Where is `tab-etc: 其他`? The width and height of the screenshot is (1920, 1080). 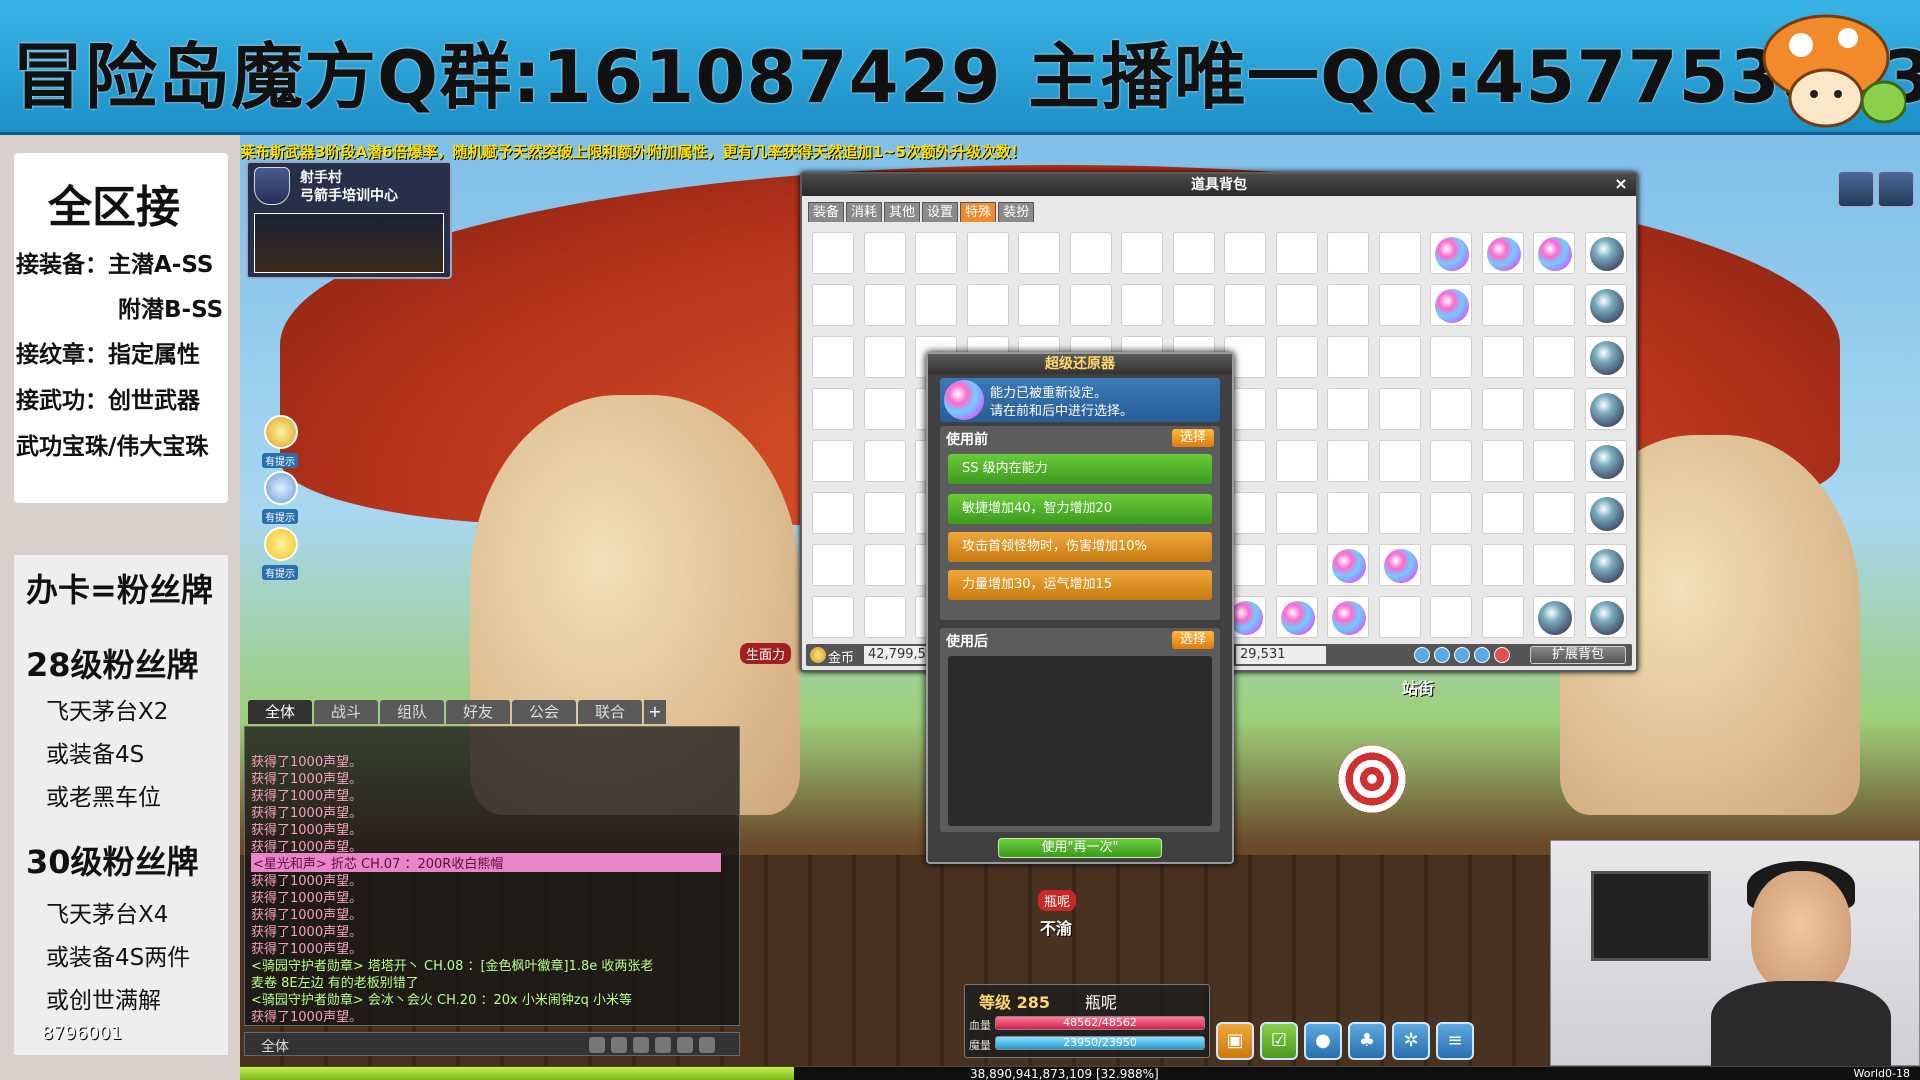
tab-etc: 其他 is located at coordinates (902, 212).